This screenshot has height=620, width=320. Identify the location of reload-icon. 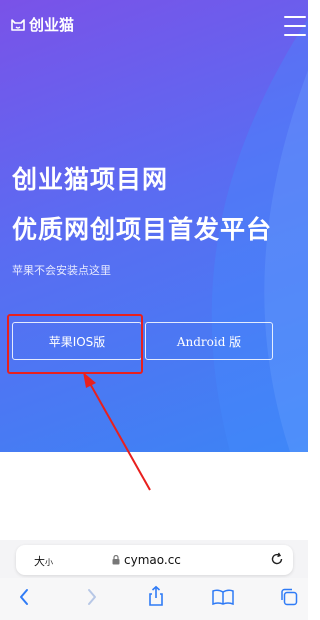
(277, 559).